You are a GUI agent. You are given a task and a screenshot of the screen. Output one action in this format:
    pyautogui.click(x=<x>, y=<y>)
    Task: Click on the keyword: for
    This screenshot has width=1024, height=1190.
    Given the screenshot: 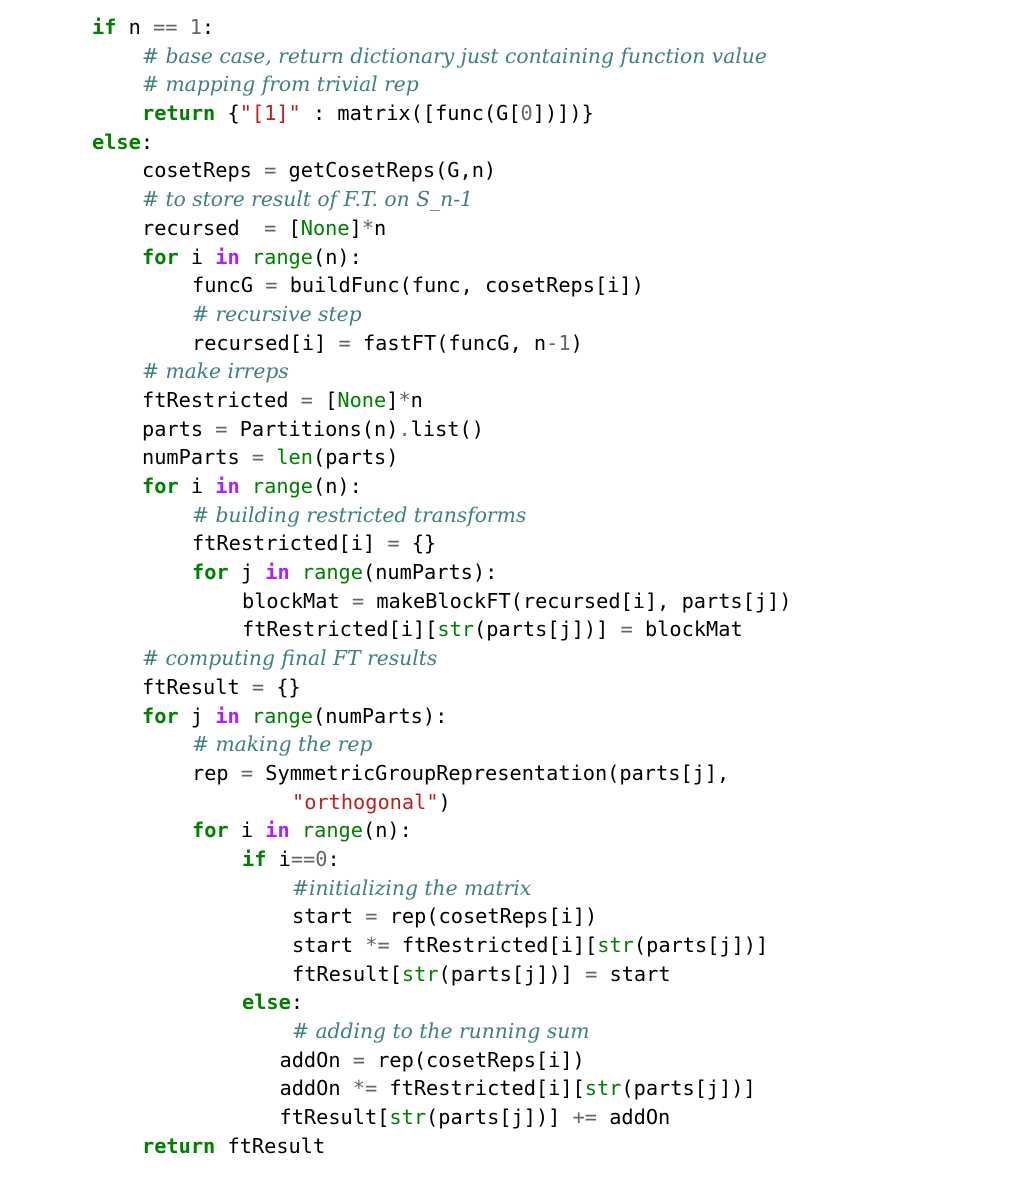 What is the action you would take?
    pyautogui.click(x=210, y=572)
    